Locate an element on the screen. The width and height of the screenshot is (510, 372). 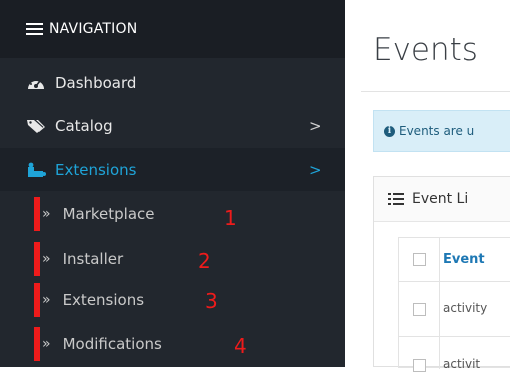
navigation-title: NAVIGATION is located at coordinates (93, 29).